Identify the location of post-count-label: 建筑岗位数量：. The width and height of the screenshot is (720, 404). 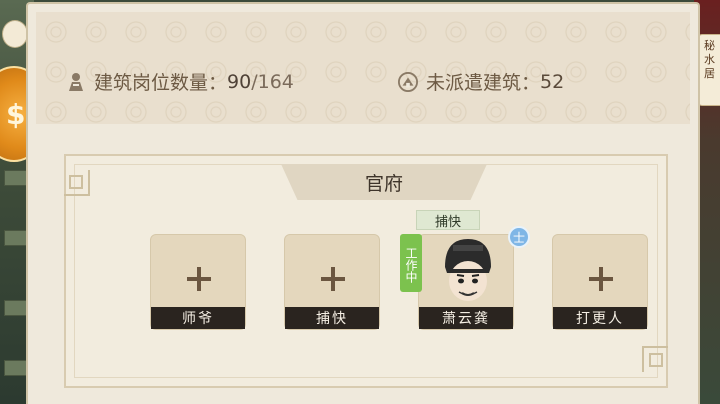
(161, 83).